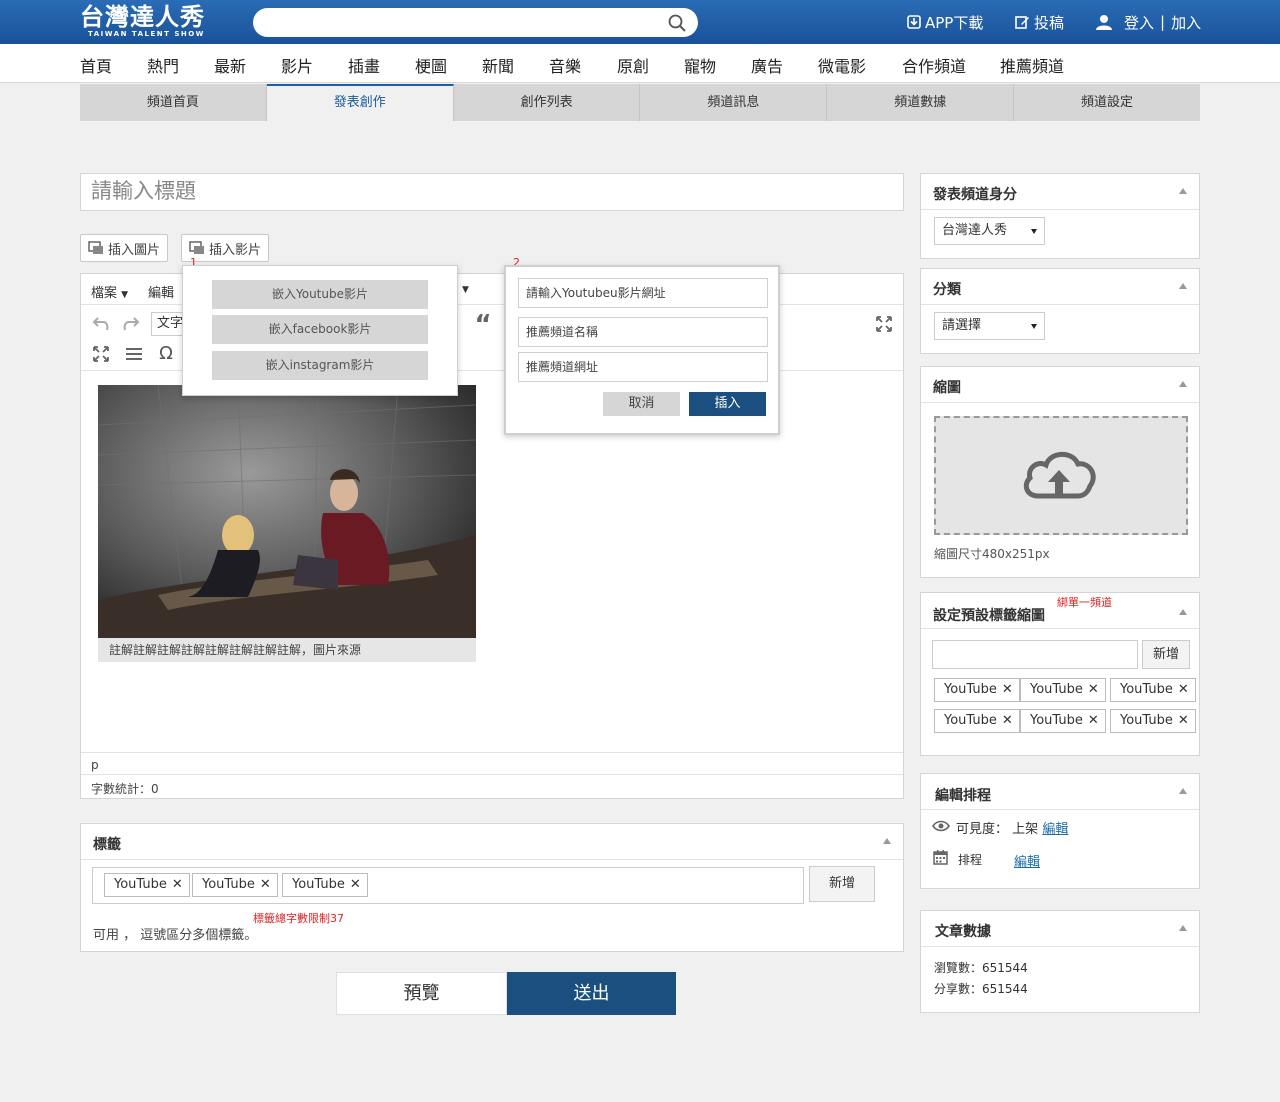 The image size is (1280, 1102). Describe the element at coordinates (1061, 475) in the screenshot. I see `thumbnail-upload-area` at that location.